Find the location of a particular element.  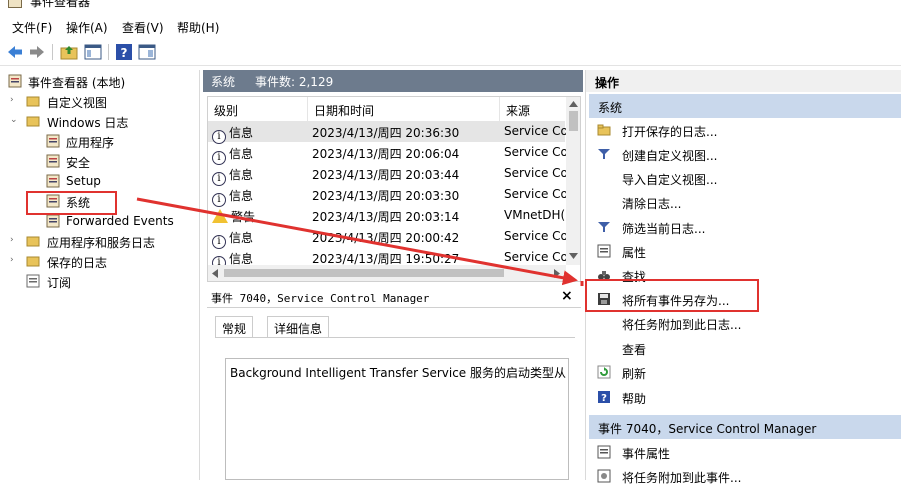

section-header-event: 事件 7040，Service Control Manager is located at coordinates (745, 427).